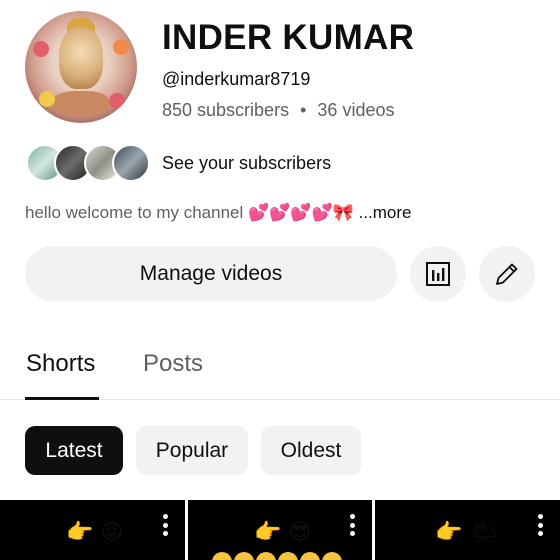 This screenshot has width=560, height=560. I want to click on filter-oldest-chip: Oldest, so click(311, 450).